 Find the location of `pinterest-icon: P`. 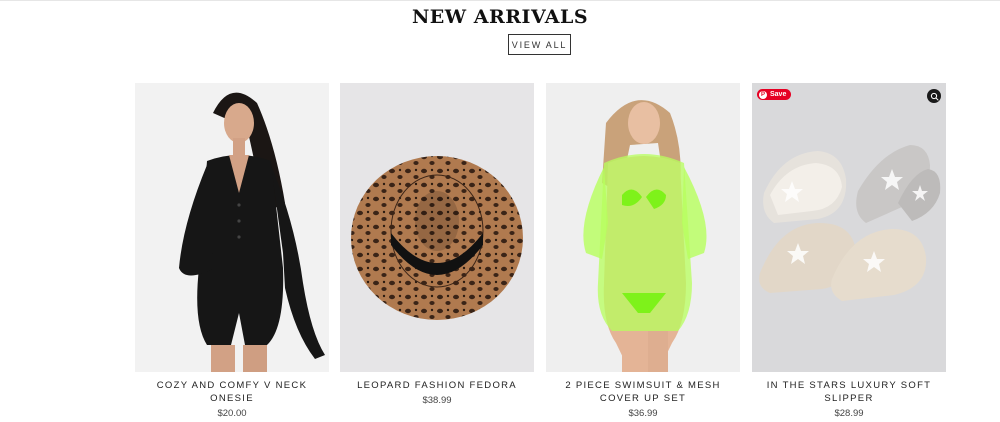

pinterest-icon: P is located at coordinates (763, 94).